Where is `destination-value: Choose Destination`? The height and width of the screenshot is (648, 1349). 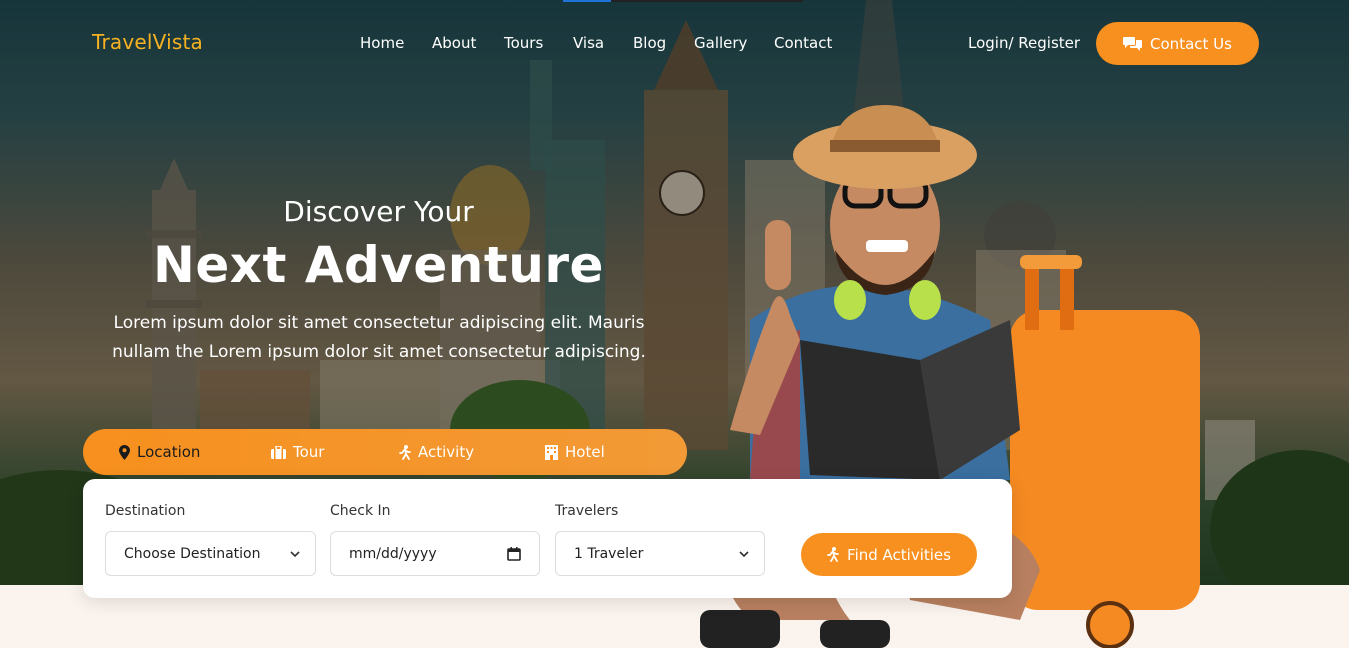 destination-value: Choose Destination is located at coordinates (192, 553).